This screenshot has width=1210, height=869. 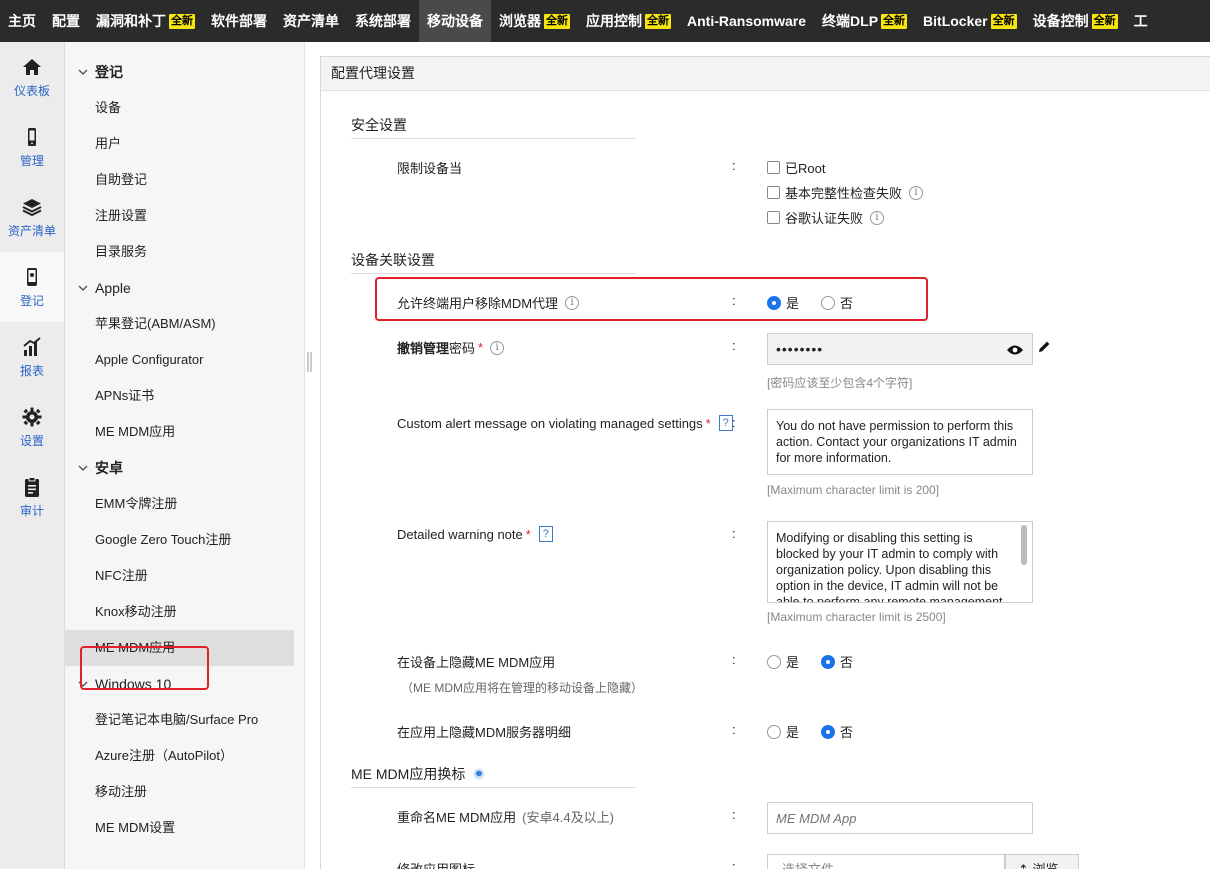 I want to click on radio-hide-app-no: 否, so click(x=837, y=661).